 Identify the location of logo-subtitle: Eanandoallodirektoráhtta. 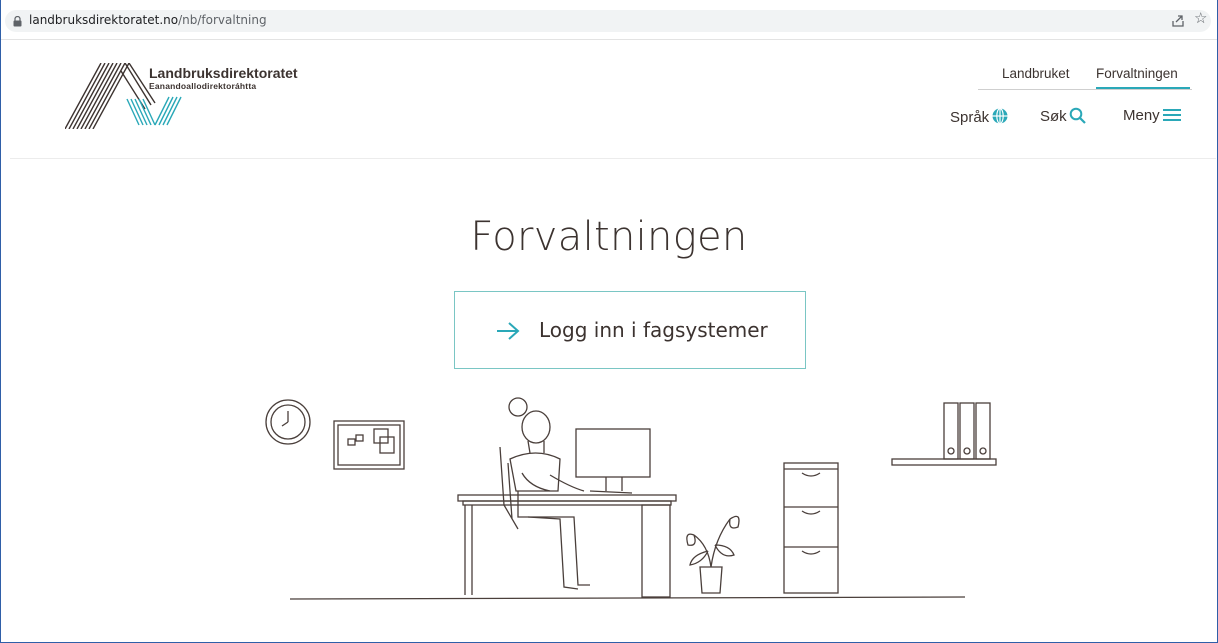
(202, 86).